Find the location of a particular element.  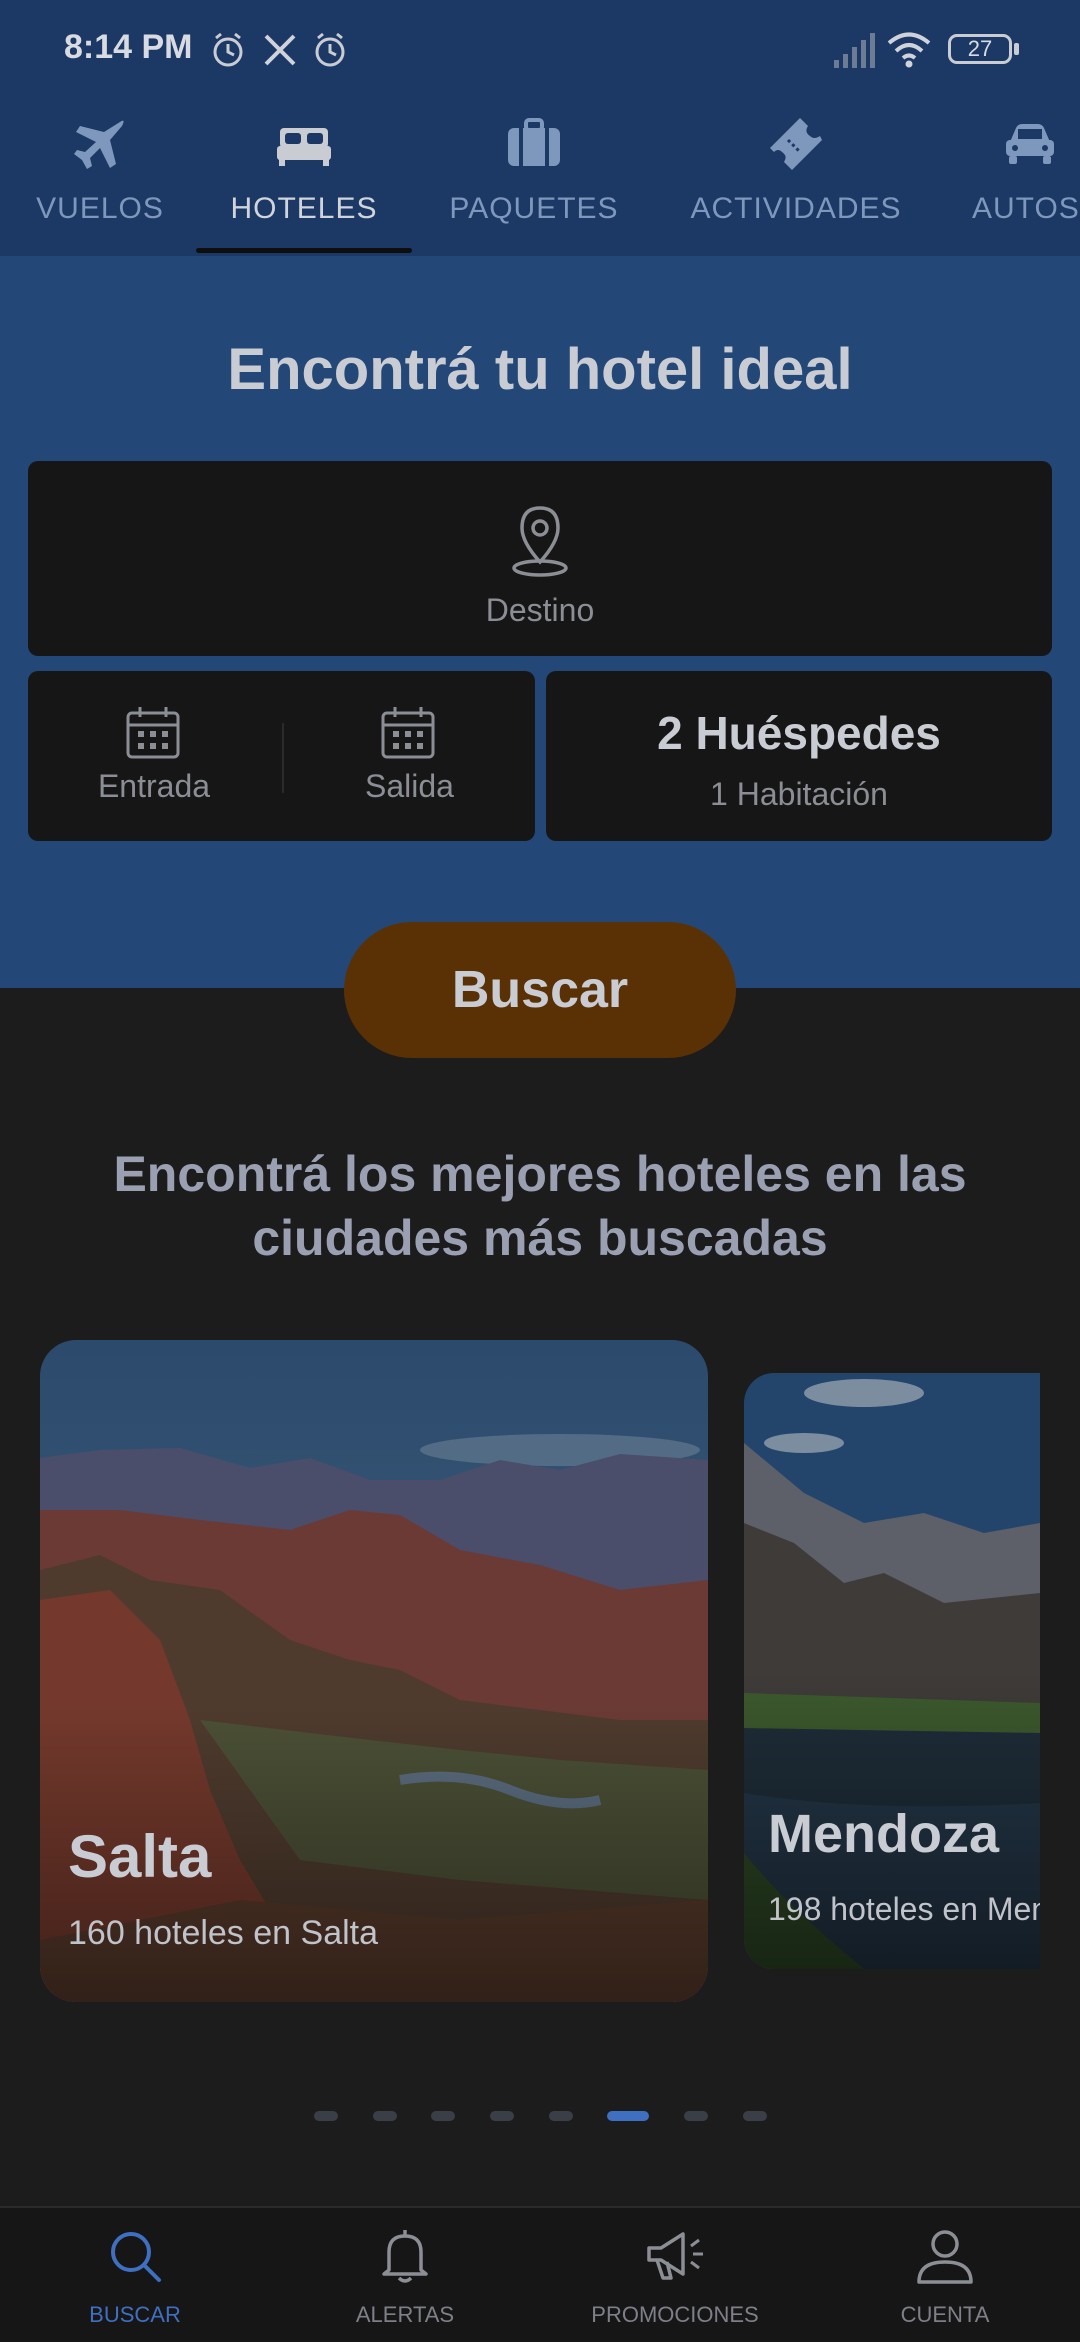

status-time: 8:14 PM is located at coordinates (128, 47).